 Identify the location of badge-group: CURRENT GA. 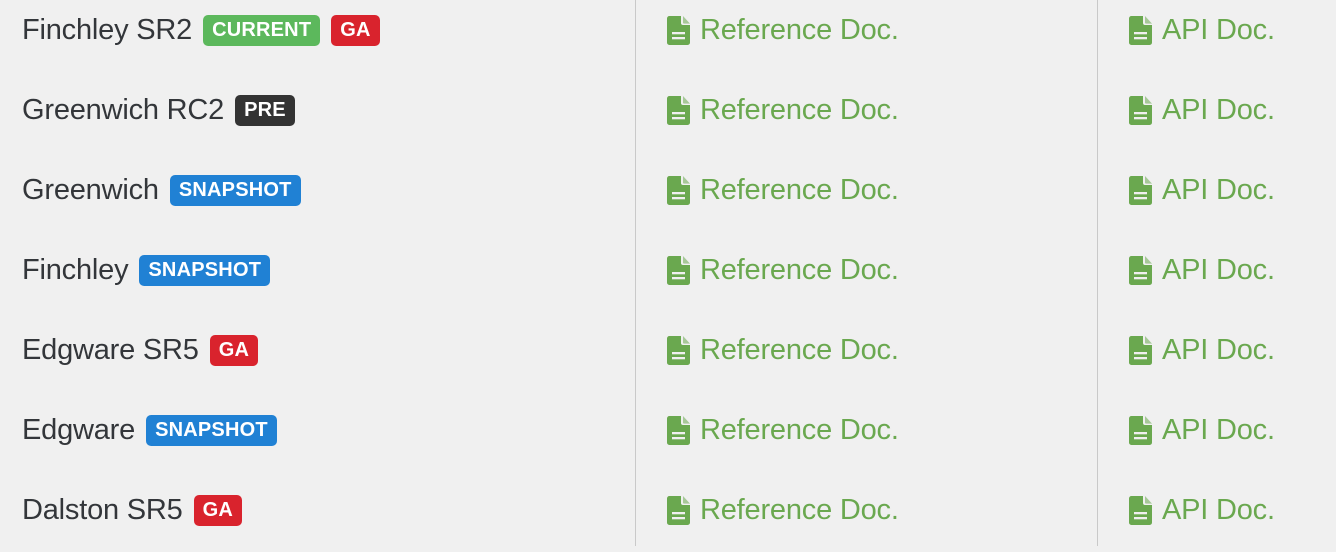
(291, 30).